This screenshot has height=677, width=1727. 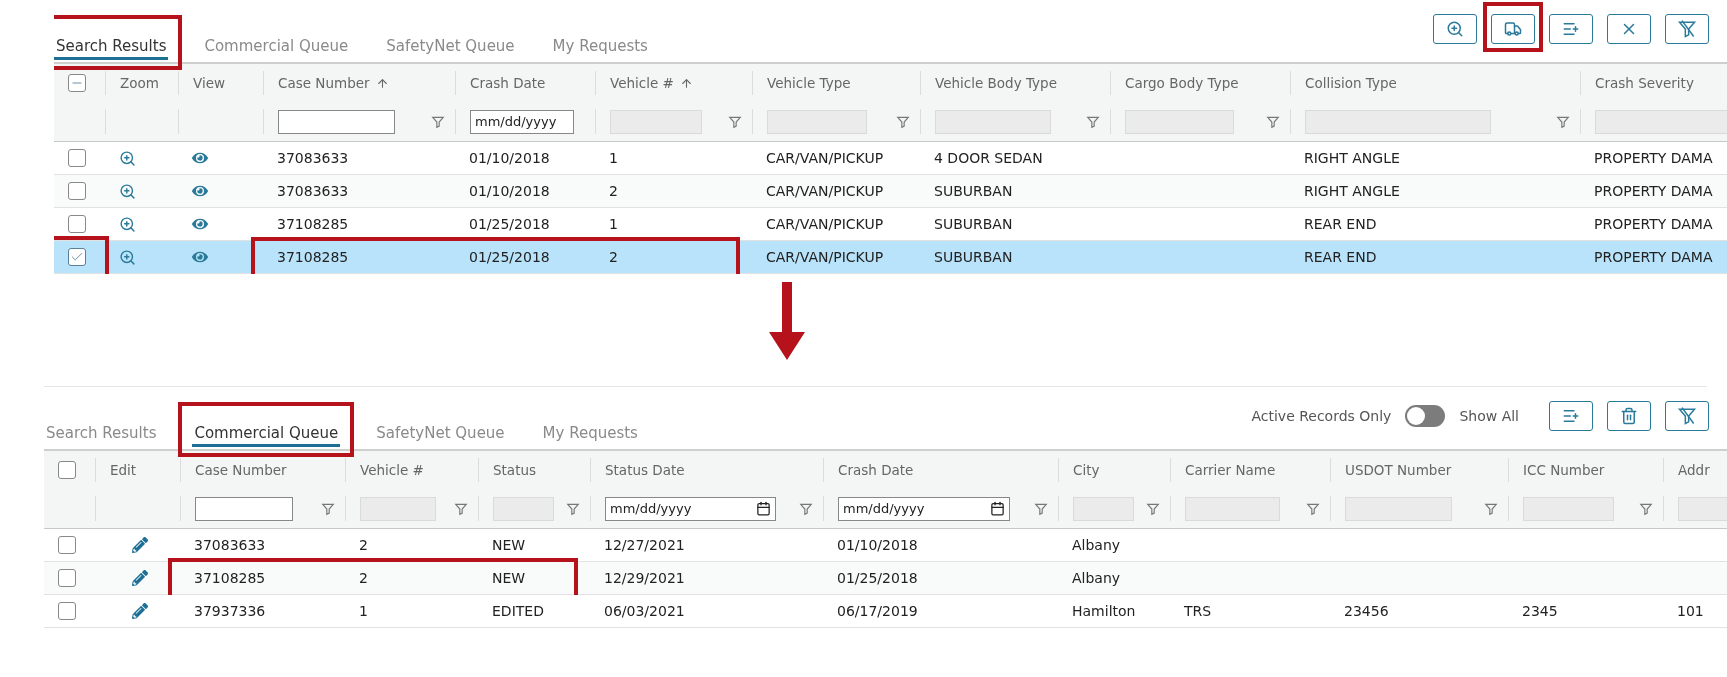 I want to click on clear-filter-icon, so click(x=1687, y=416).